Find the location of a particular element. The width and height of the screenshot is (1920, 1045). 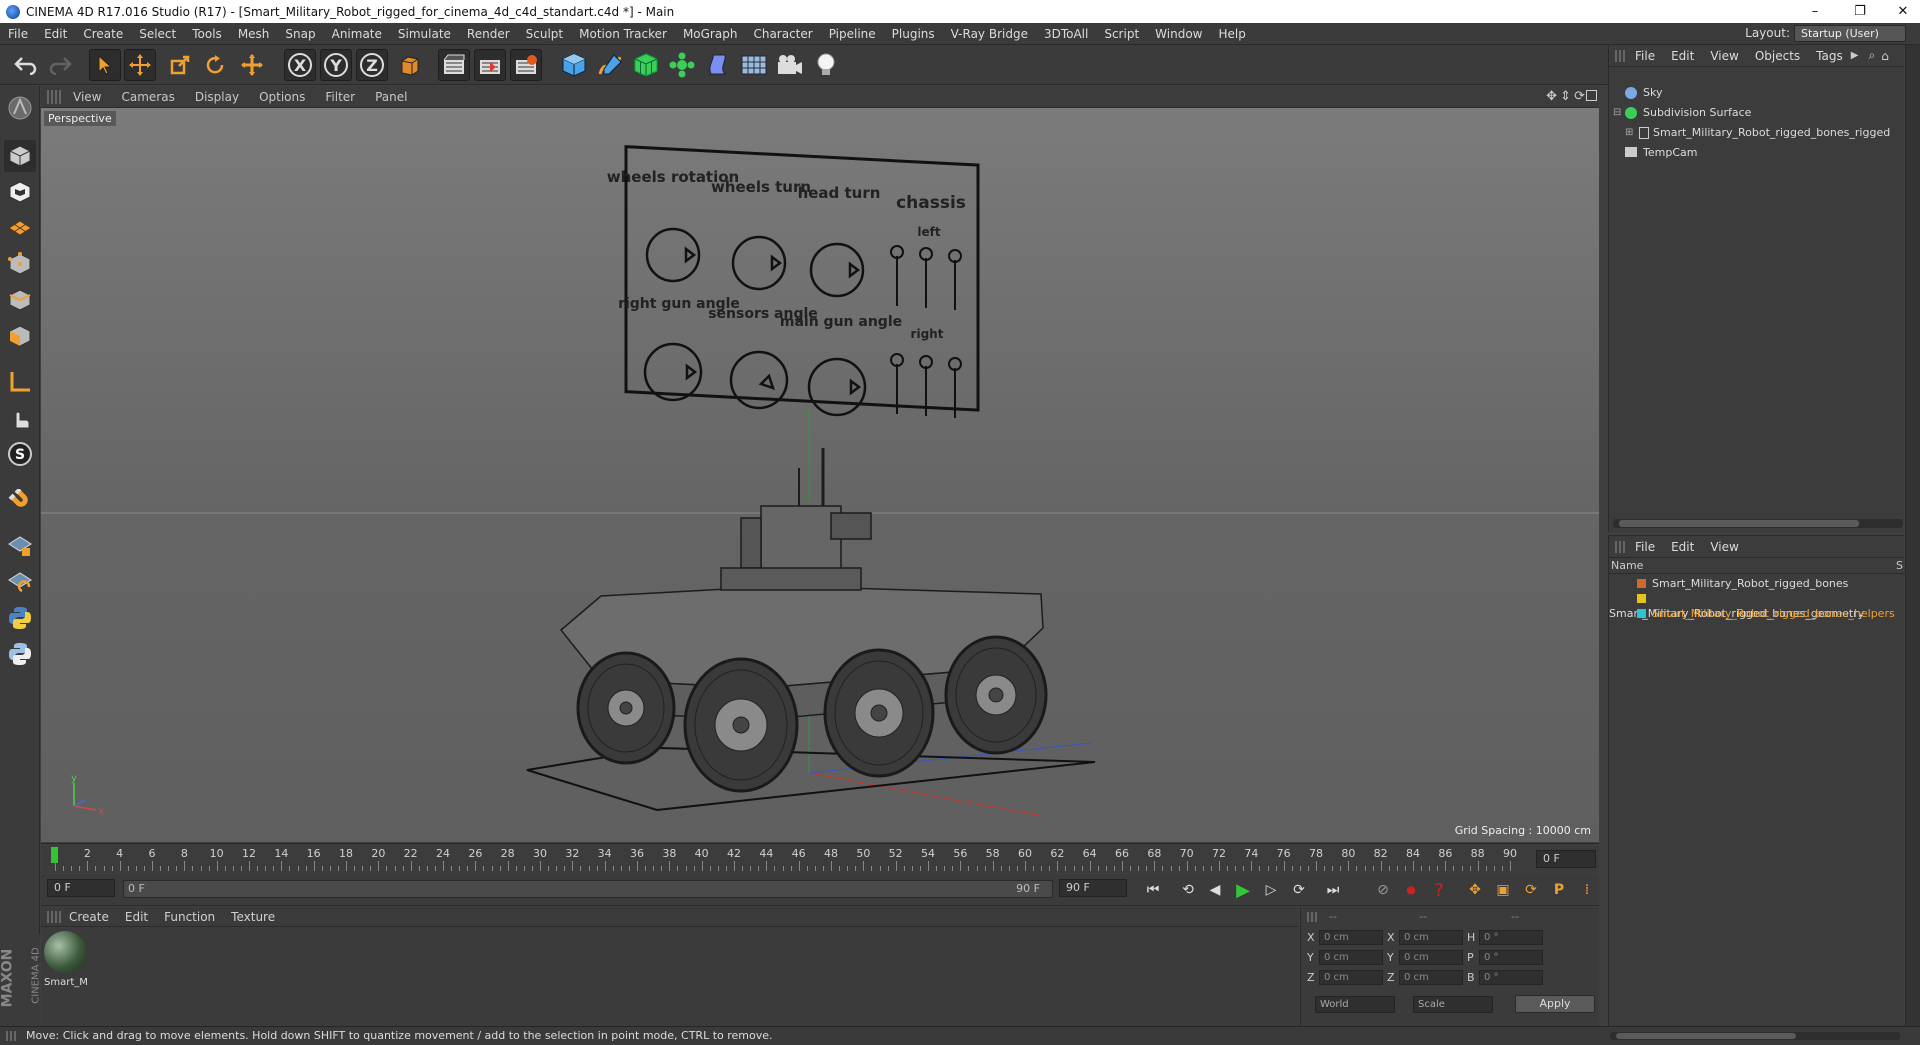

menu-mograph: MoGraph is located at coordinates (710, 34).